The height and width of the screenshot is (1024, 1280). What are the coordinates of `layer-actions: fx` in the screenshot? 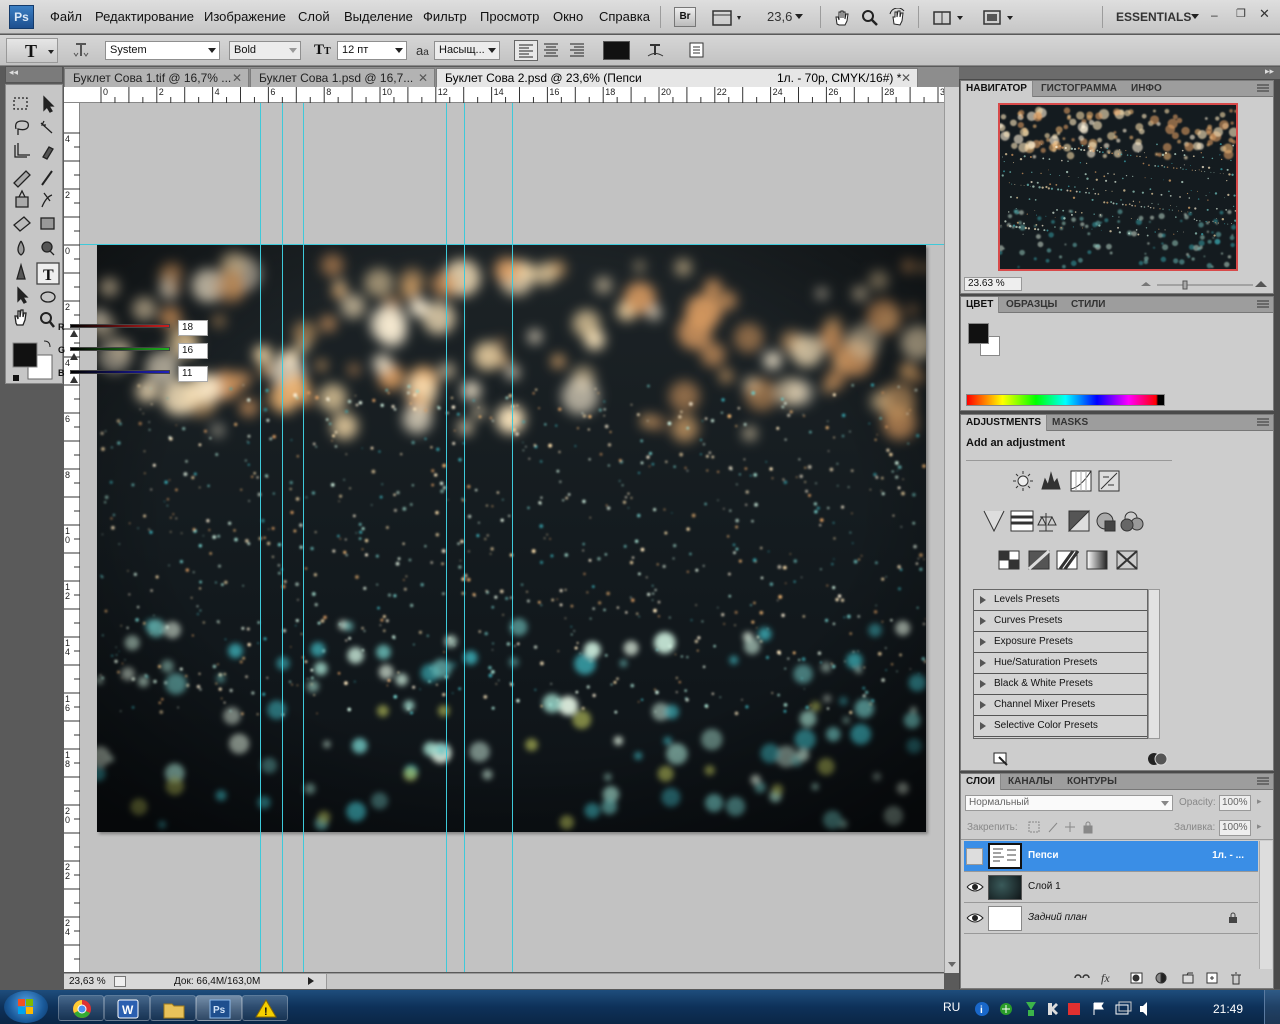 It's located at (1163, 978).